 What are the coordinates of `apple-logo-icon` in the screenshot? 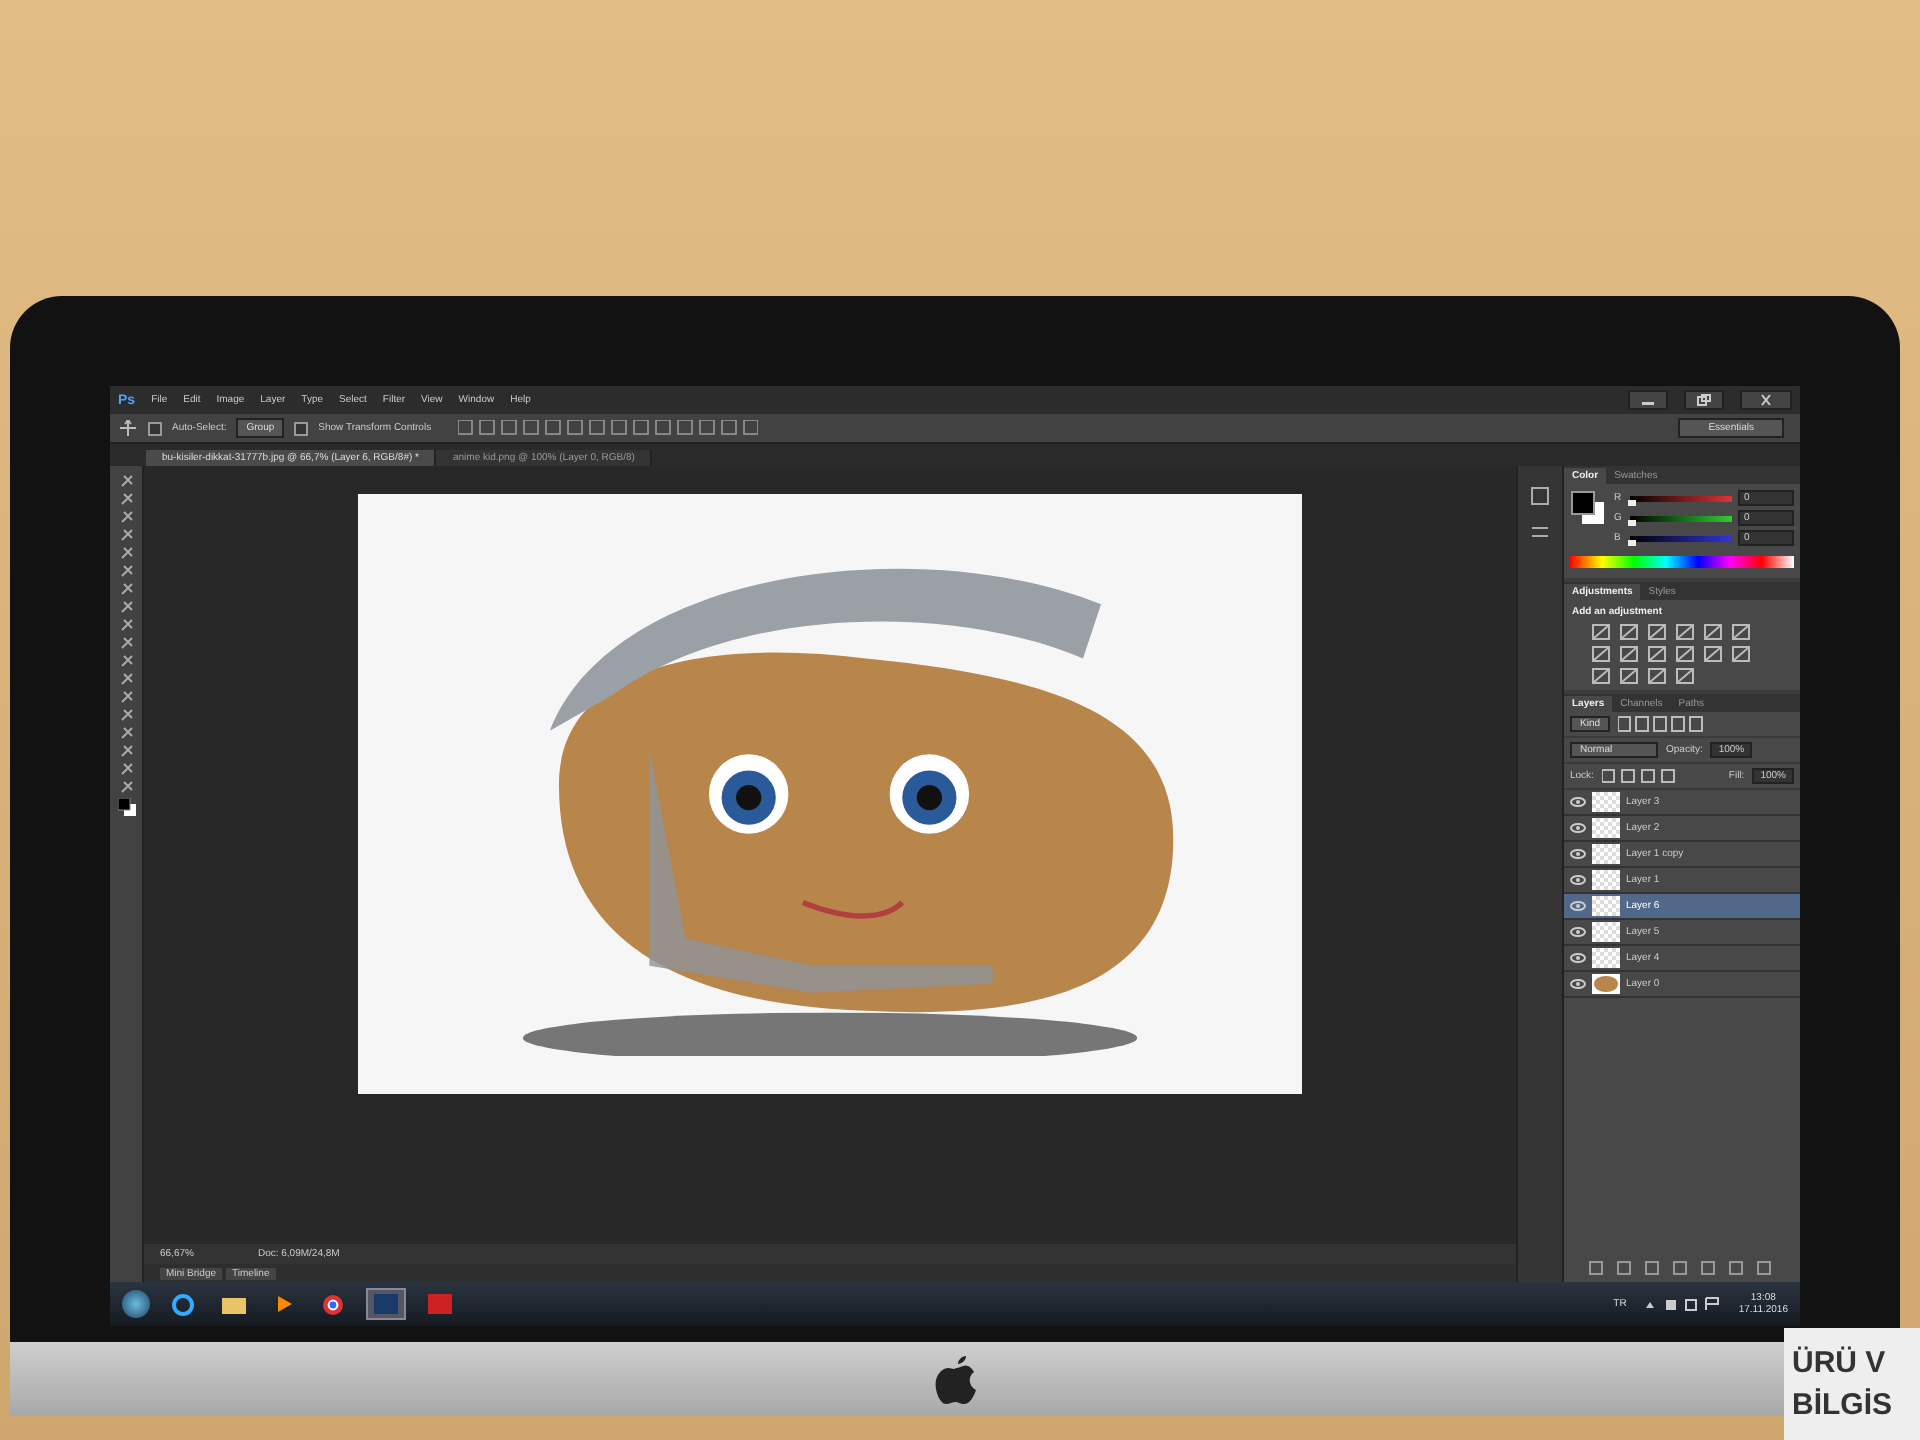 It's located at (955, 1379).